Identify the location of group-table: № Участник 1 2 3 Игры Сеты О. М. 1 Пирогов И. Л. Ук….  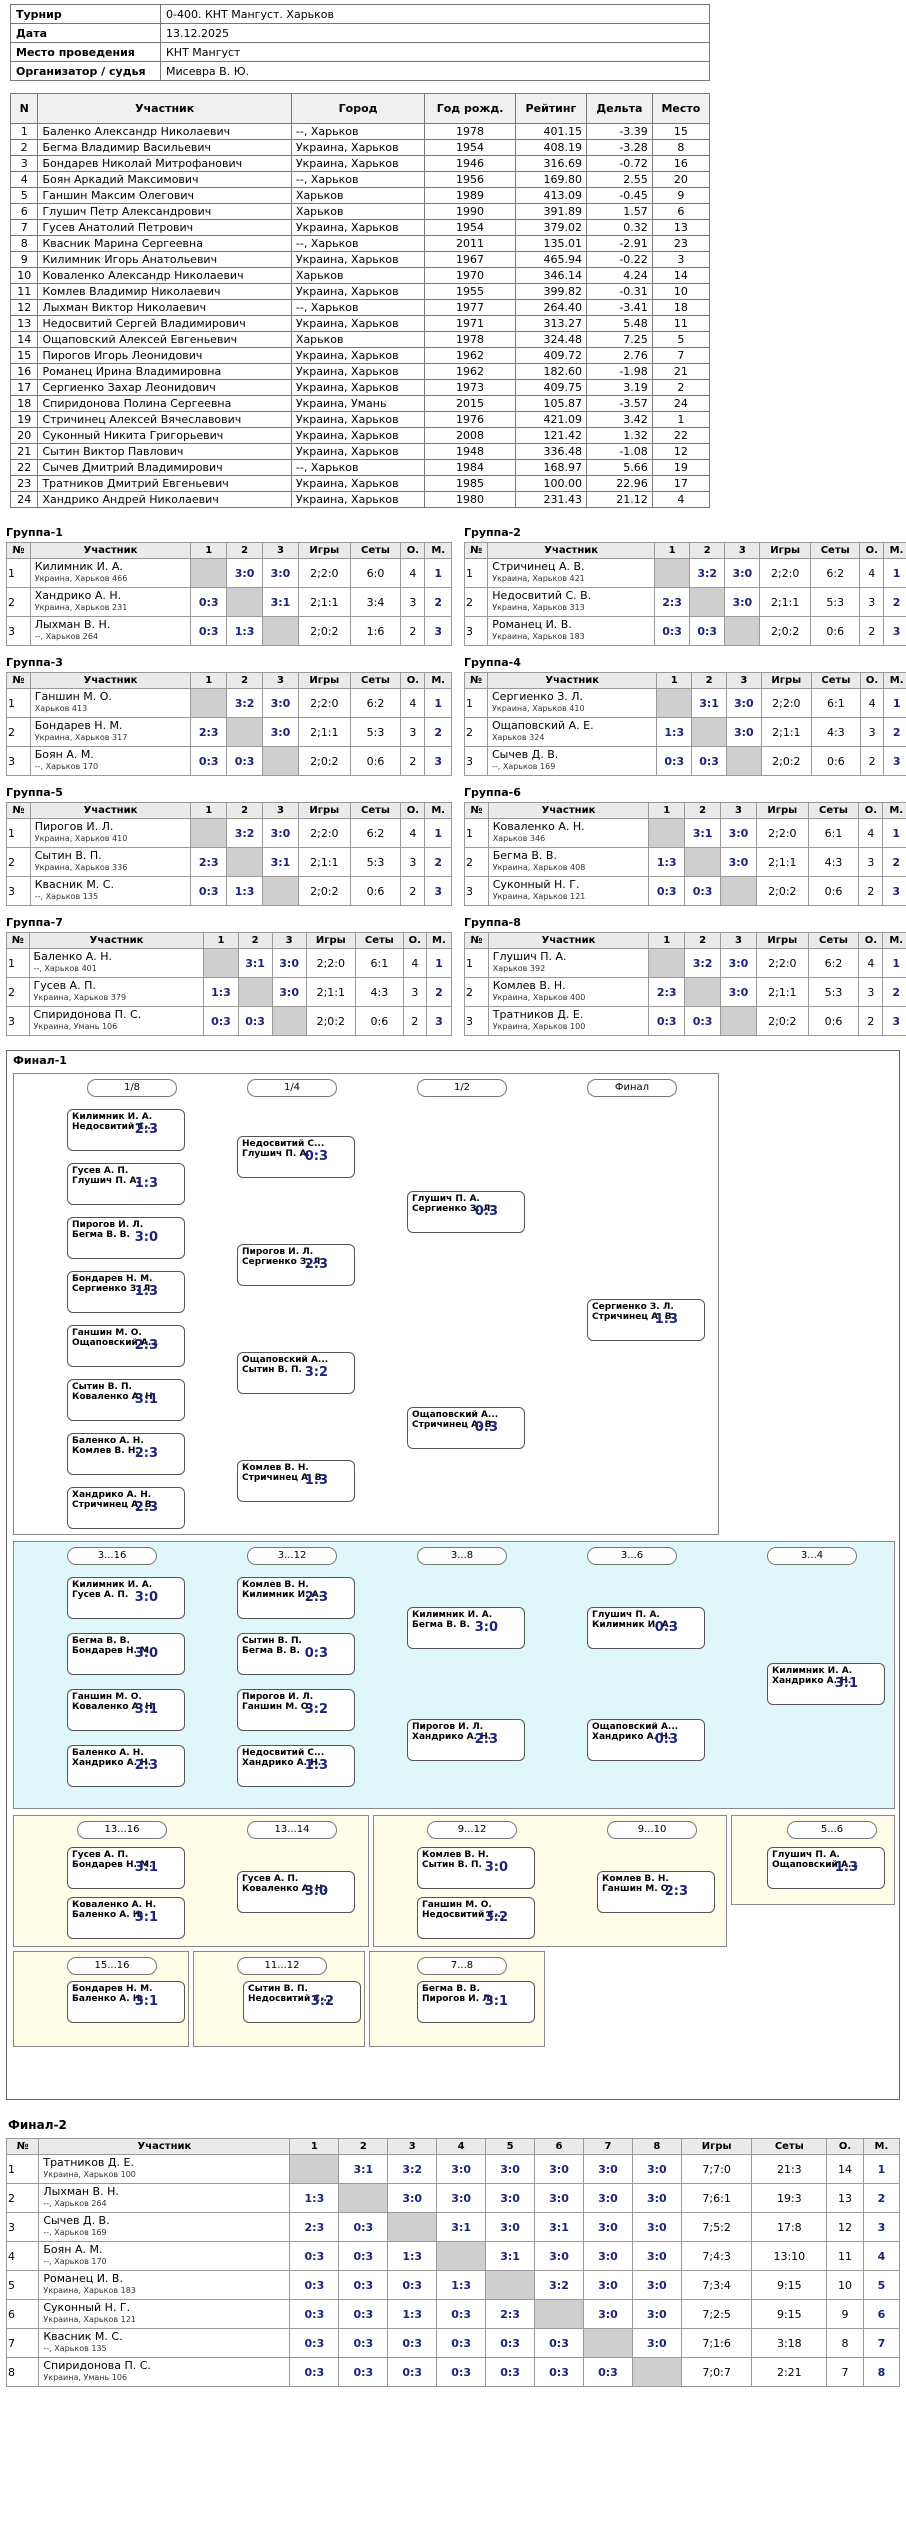
(229, 854).